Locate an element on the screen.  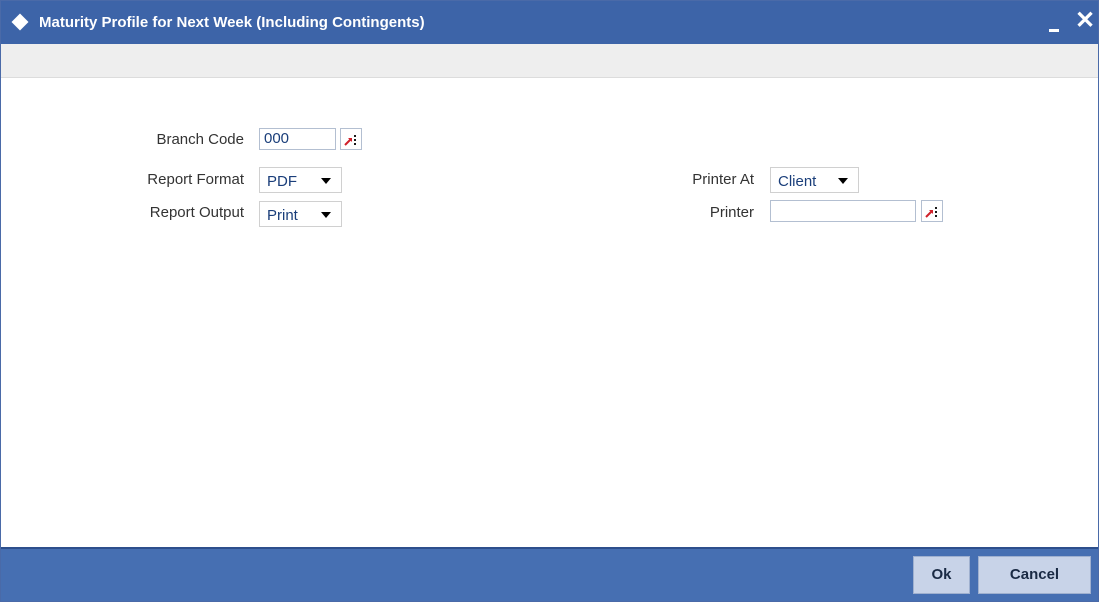
branch-code-lov-button is located at coordinates (351, 139).